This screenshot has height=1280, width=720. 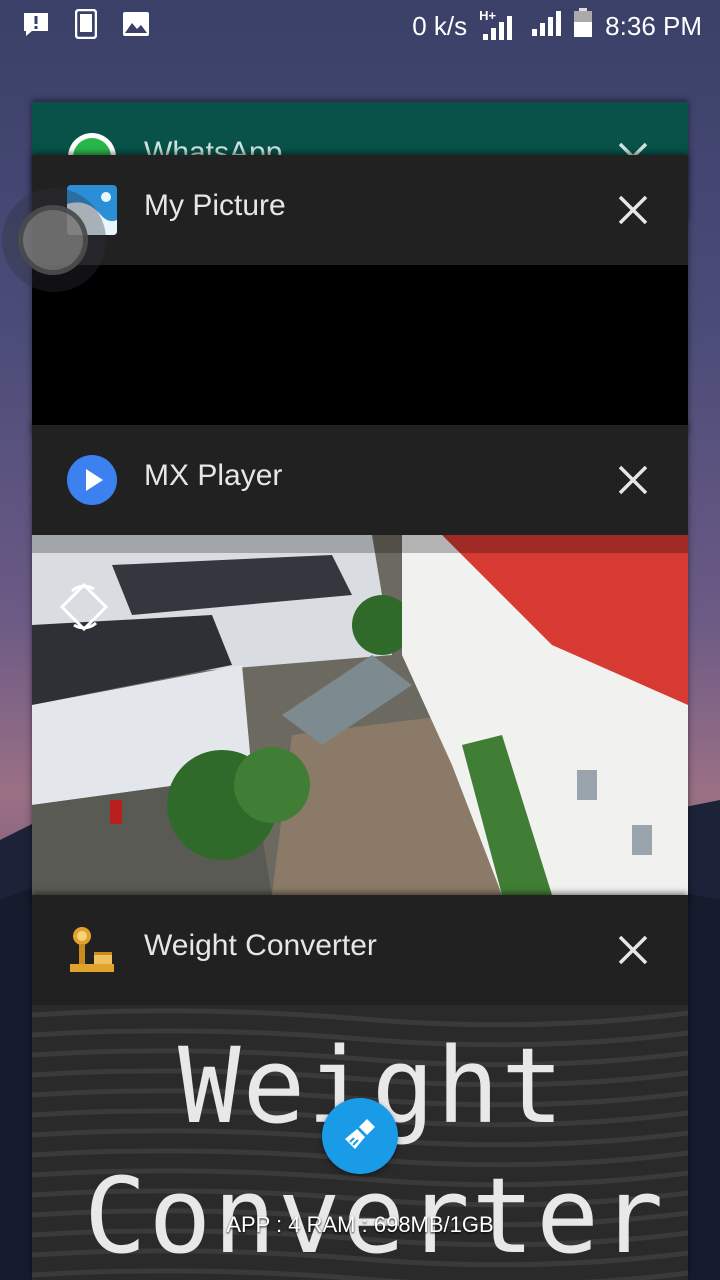 What do you see at coordinates (86, 24) in the screenshot?
I see `phone-icon` at bounding box center [86, 24].